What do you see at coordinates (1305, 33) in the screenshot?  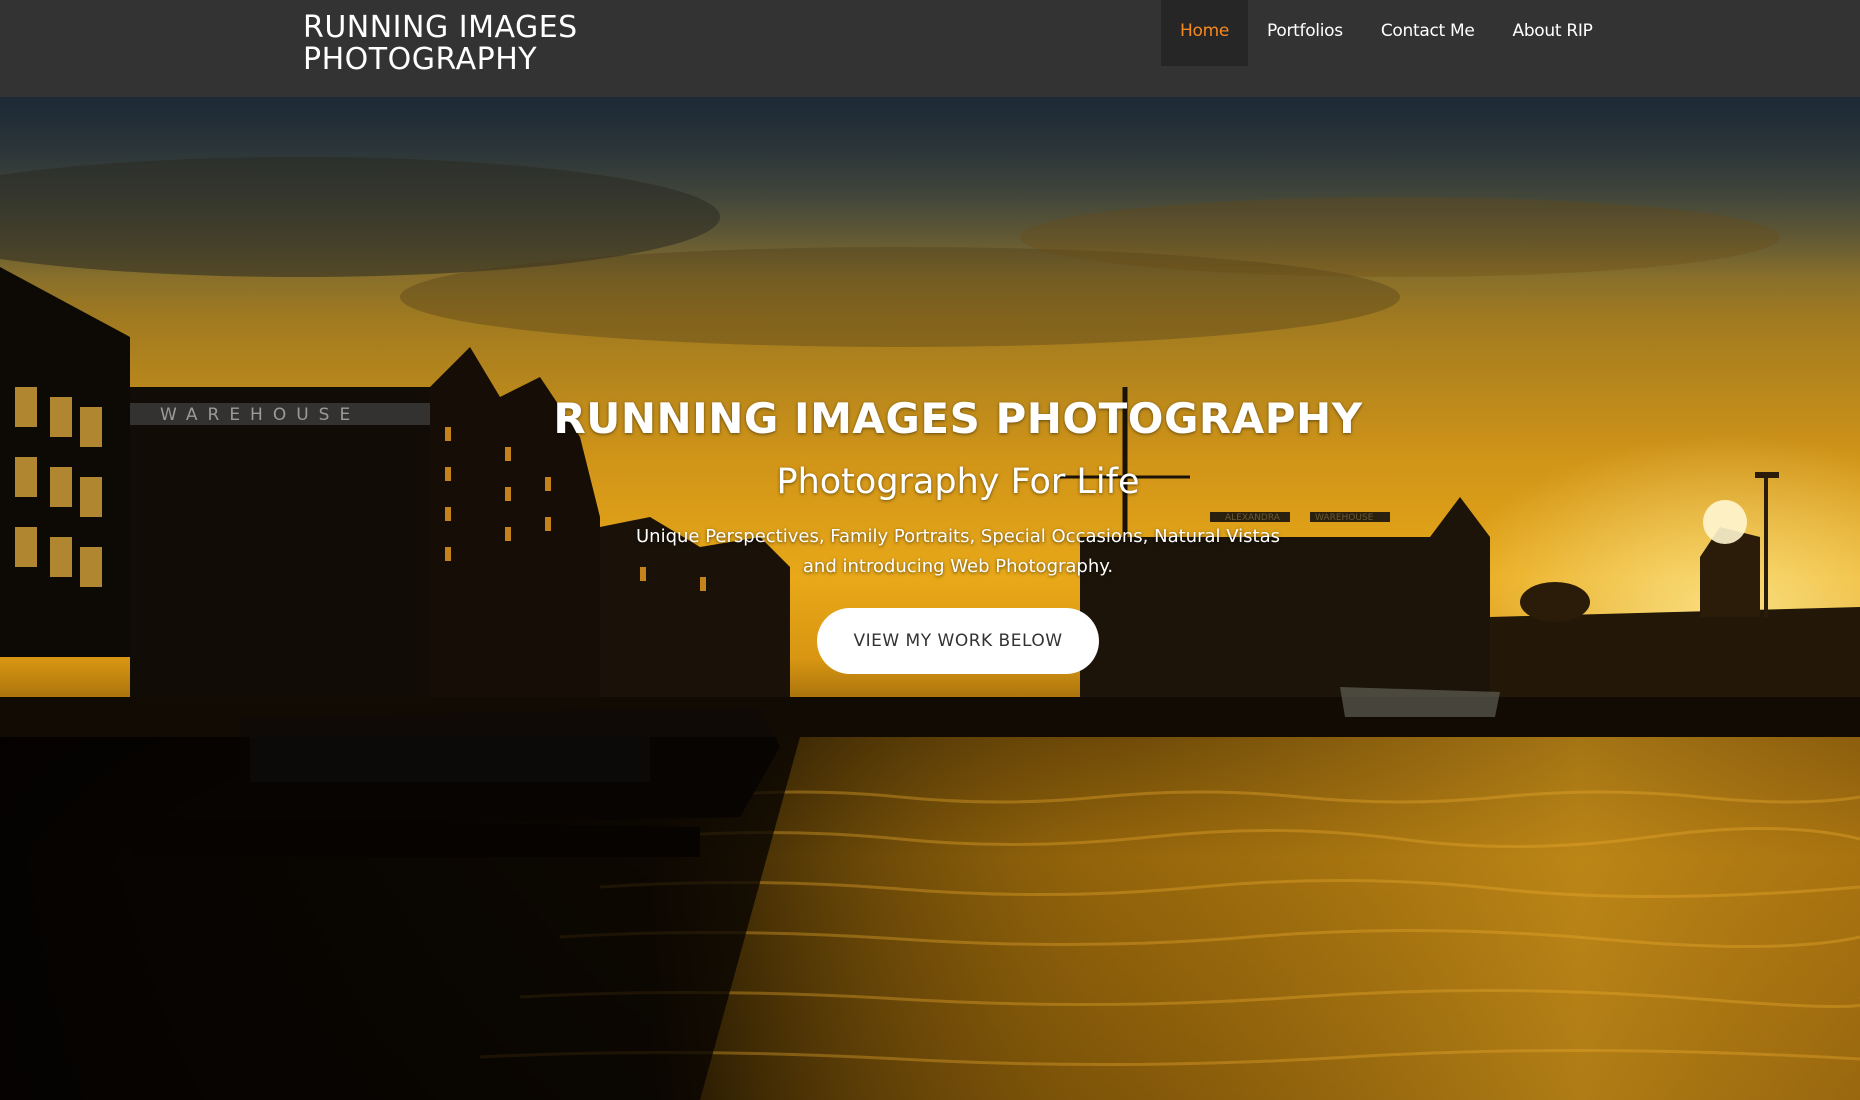 I see `nav-portfolios-link: Portfolios` at bounding box center [1305, 33].